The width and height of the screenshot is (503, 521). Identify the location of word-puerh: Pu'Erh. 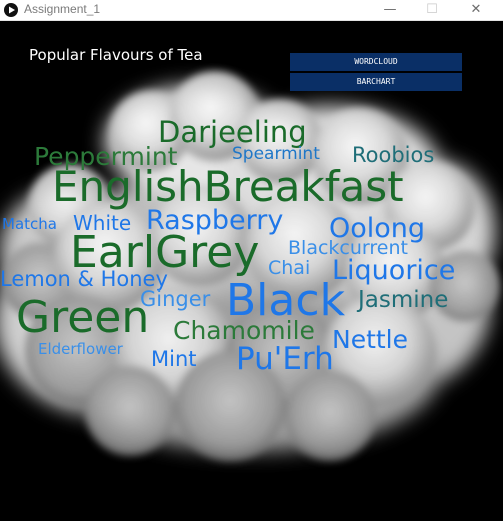
(285, 359).